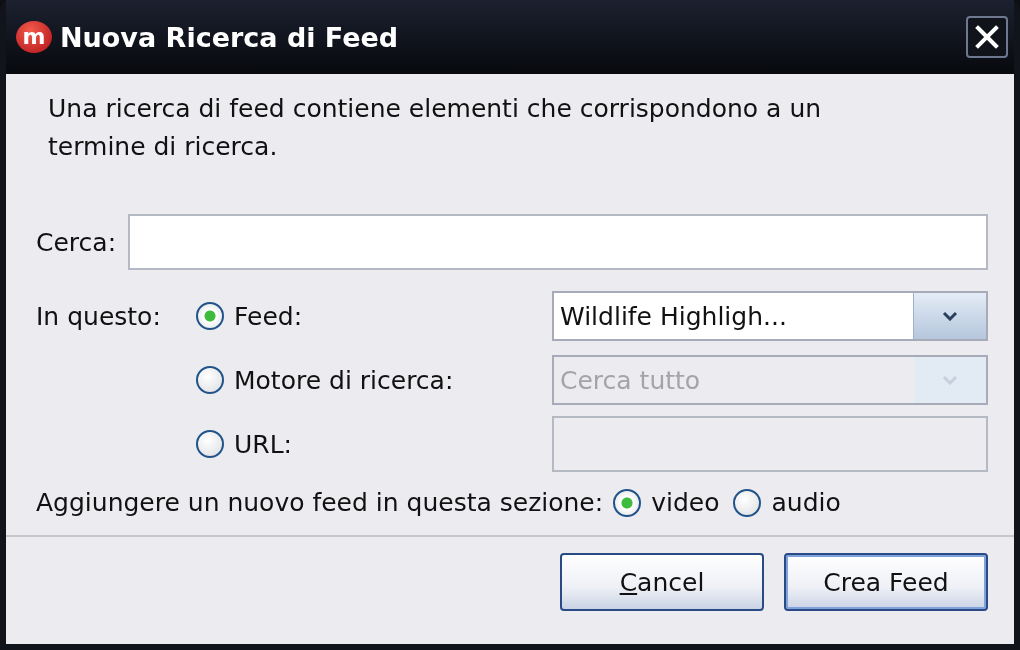 The height and width of the screenshot is (650, 1020). Describe the element at coordinates (76, 242) in the screenshot. I see `search-label: Cerca:` at that location.